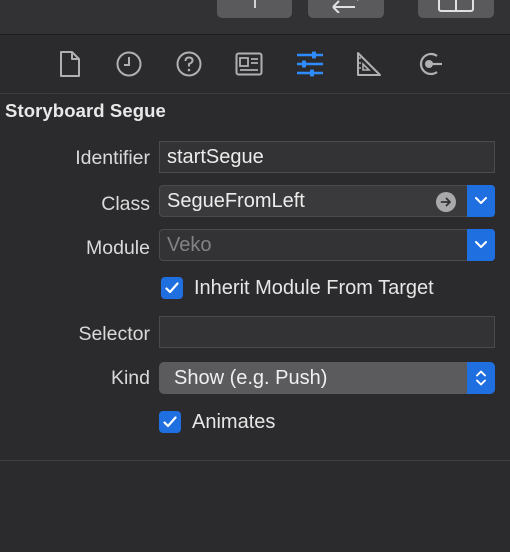  What do you see at coordinates (327, 332) in the screenshot?
I see `selector-field` at bounding box center [327, 332].